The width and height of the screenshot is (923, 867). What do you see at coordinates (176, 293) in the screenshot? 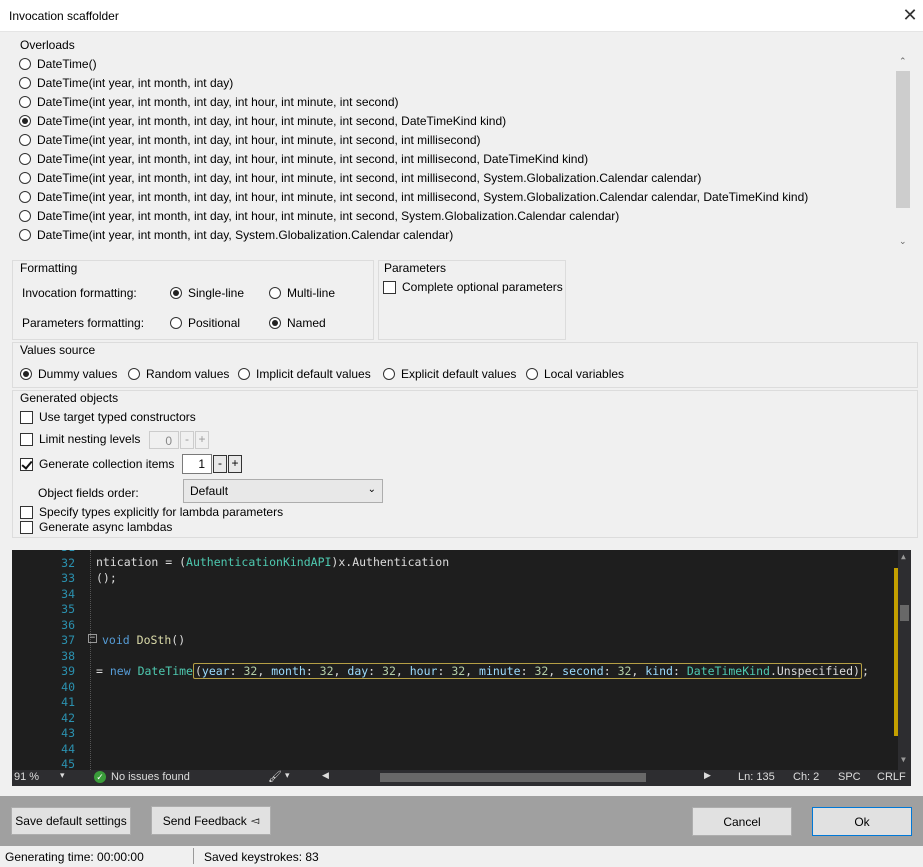
I see `single-line-radio` at bounding box center [176, 293].